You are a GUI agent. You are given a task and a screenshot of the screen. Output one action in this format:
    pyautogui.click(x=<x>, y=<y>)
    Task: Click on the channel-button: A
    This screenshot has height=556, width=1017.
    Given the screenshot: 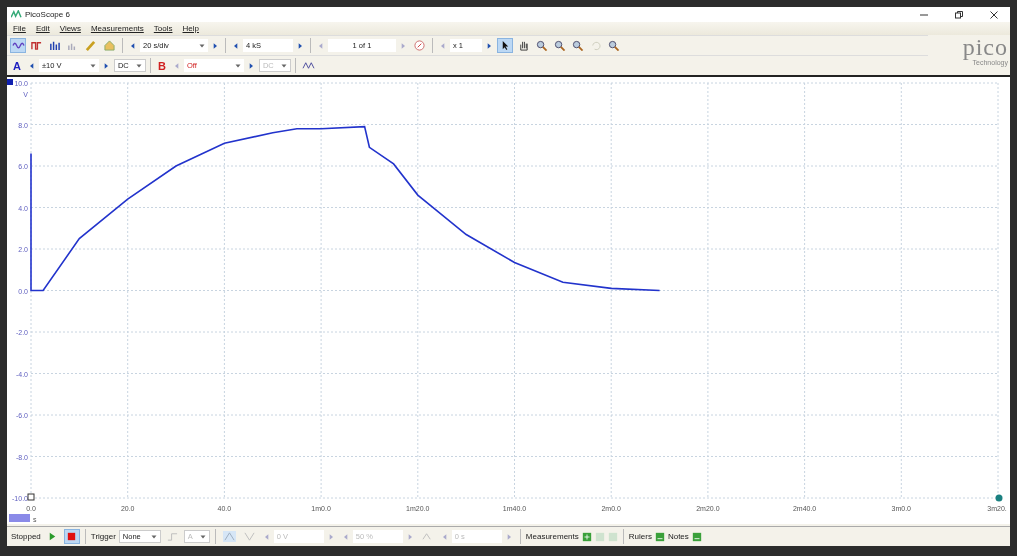 What is the action you would take?
    pyautogui.click(x=17, y=65)
    